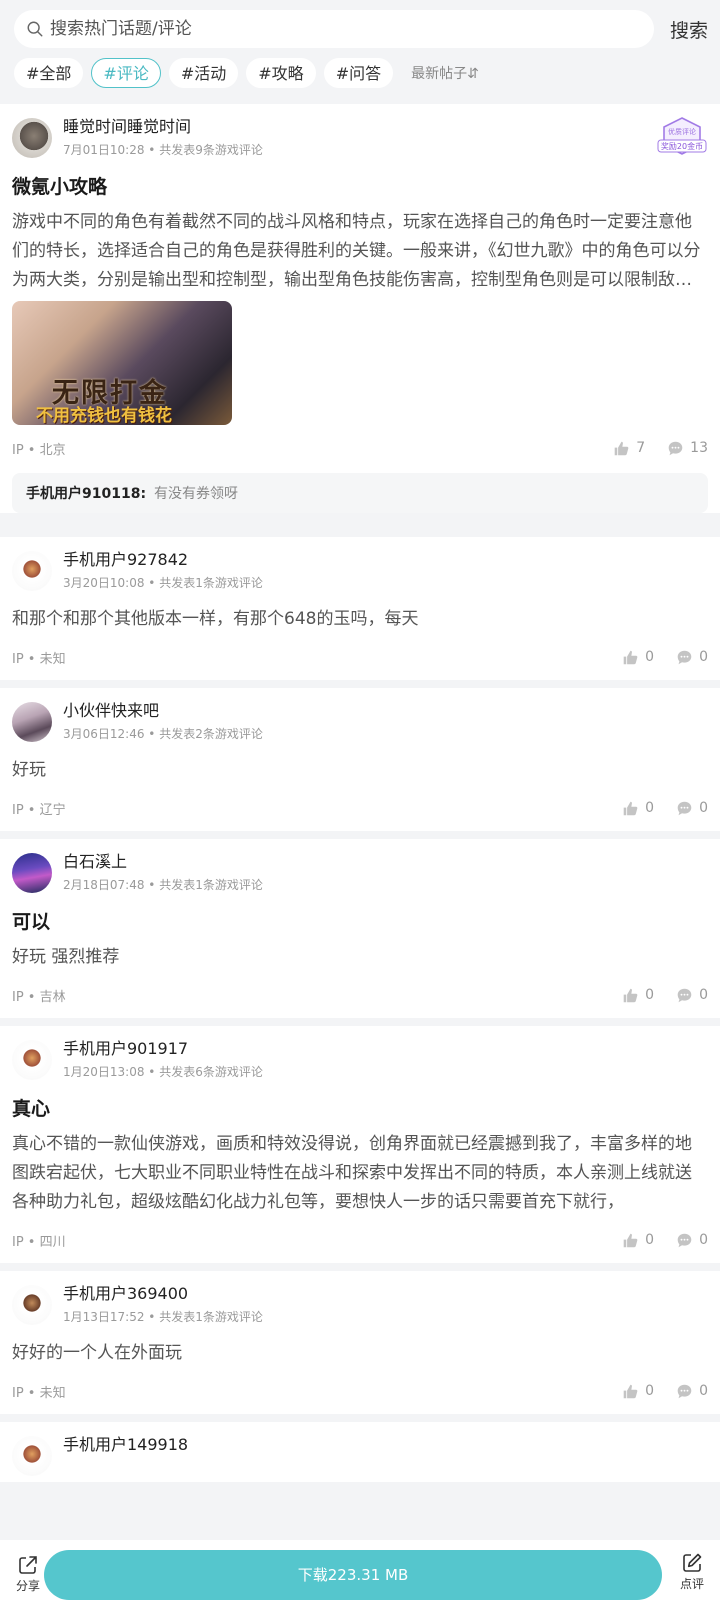  What do you see at coordinates (692, 1562) in the screenshot?
I see `edit-icon` at bounding box center [692, 1562].